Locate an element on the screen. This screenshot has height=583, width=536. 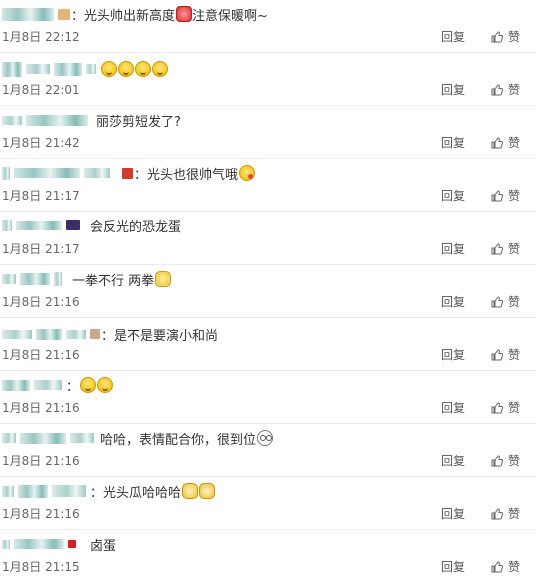
comment-item: 丽莎剪短发了? 1月8日 21:42 回复 赞 is located at coordinates (268, 132).